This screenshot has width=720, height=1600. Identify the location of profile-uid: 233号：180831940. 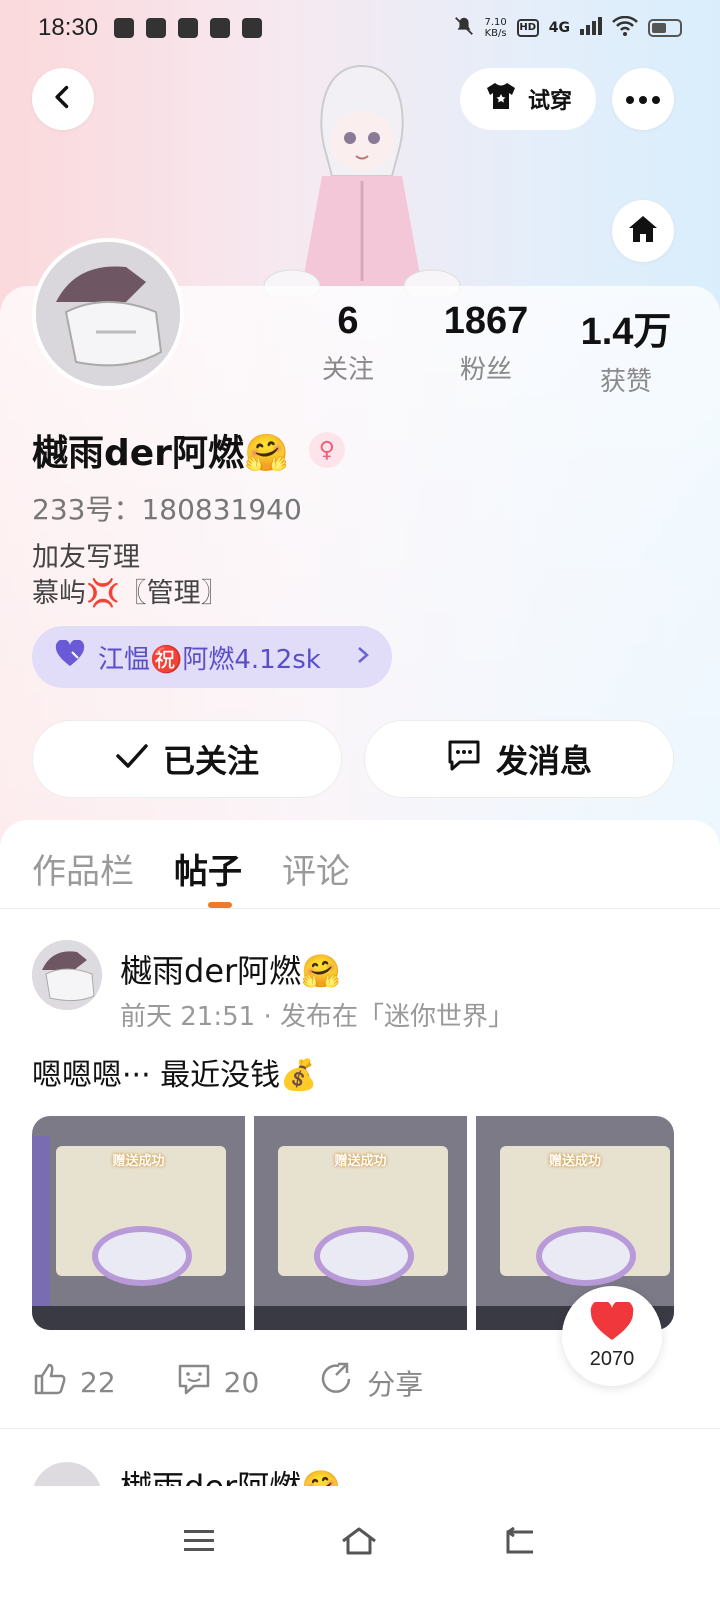
(167, 508).